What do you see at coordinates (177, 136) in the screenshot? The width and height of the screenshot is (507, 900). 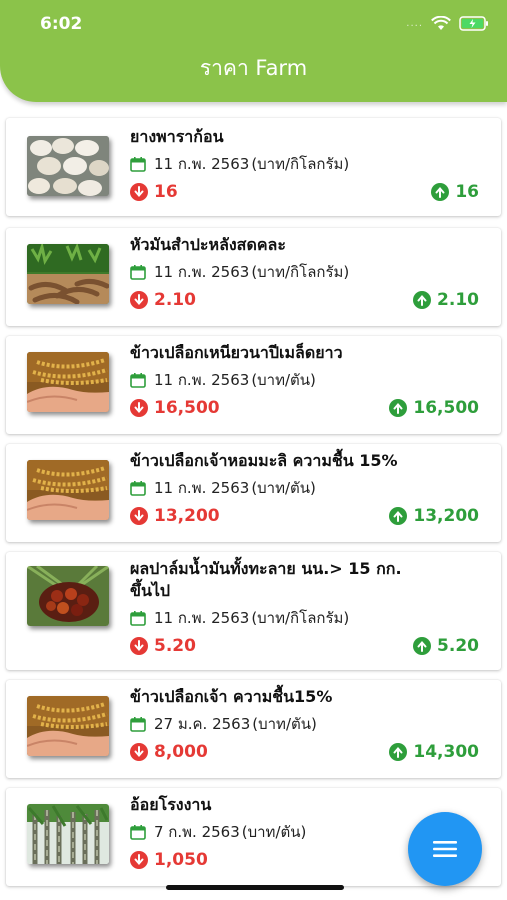 I see `product-name: ยางพาราก้อน` at bounding box center [177, 136].